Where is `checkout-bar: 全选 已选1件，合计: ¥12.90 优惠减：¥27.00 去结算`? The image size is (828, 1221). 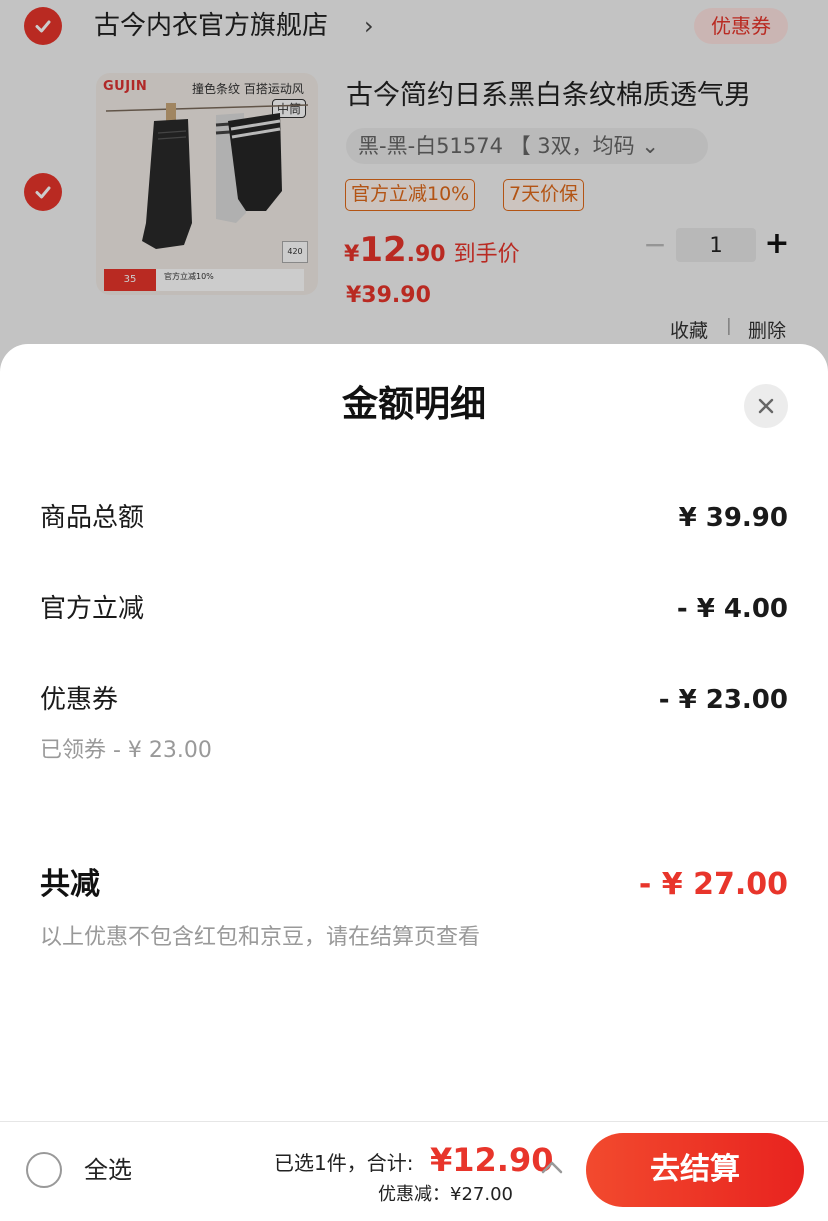
checkout-bar: 全选 已选1件，合计: ¥12.90 优惠减：¥27.00 去结算 is located at coordinates (414, 1171).